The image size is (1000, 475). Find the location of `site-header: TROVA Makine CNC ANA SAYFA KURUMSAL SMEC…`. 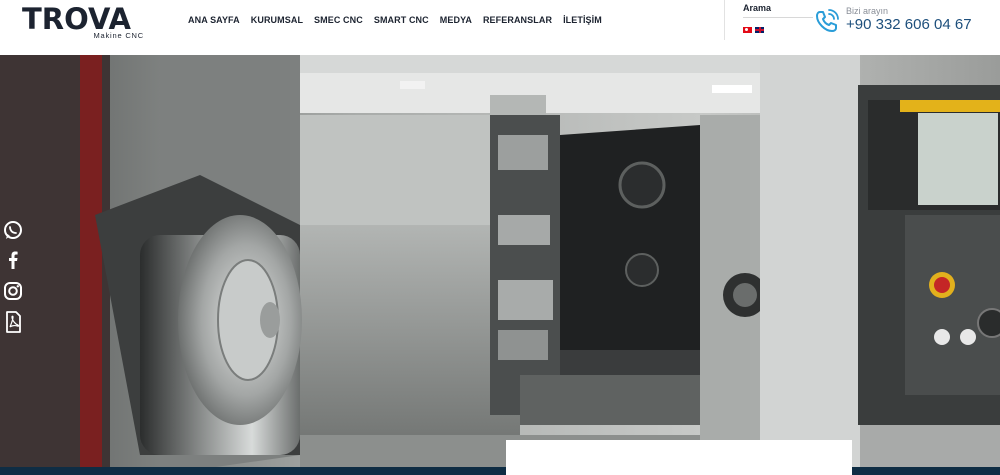

site-header: TROVA Makine CNC ANA SAYFA KURUMSAL SMEC… is located at coordinates (500, 27).